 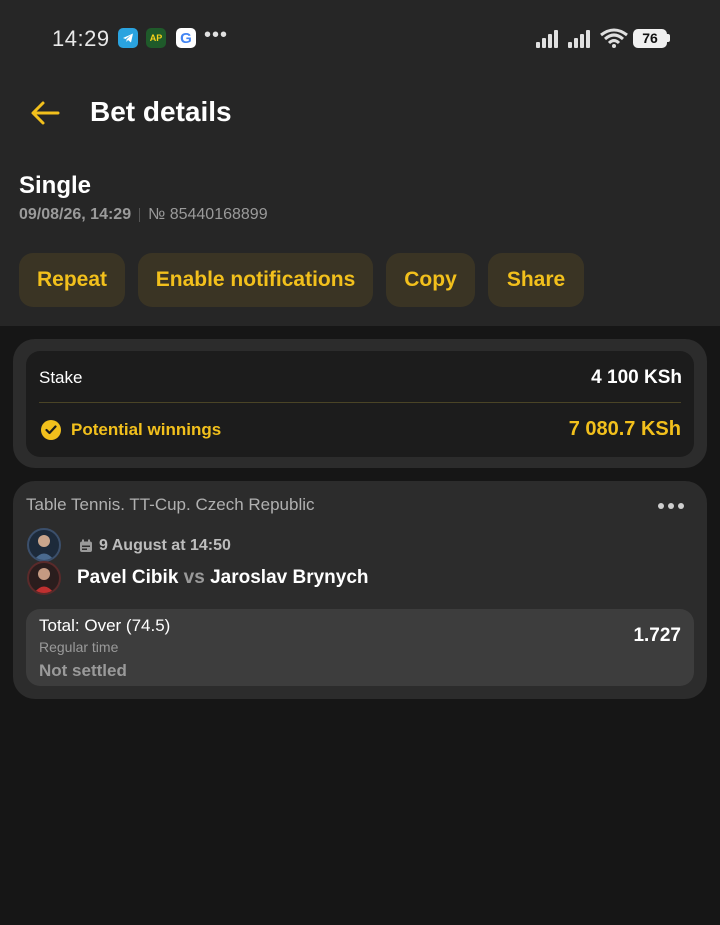 What do you see at coordinates (186, 38) in the screenshot?
I see `google-icon: G` at bounding box center [186, 38].